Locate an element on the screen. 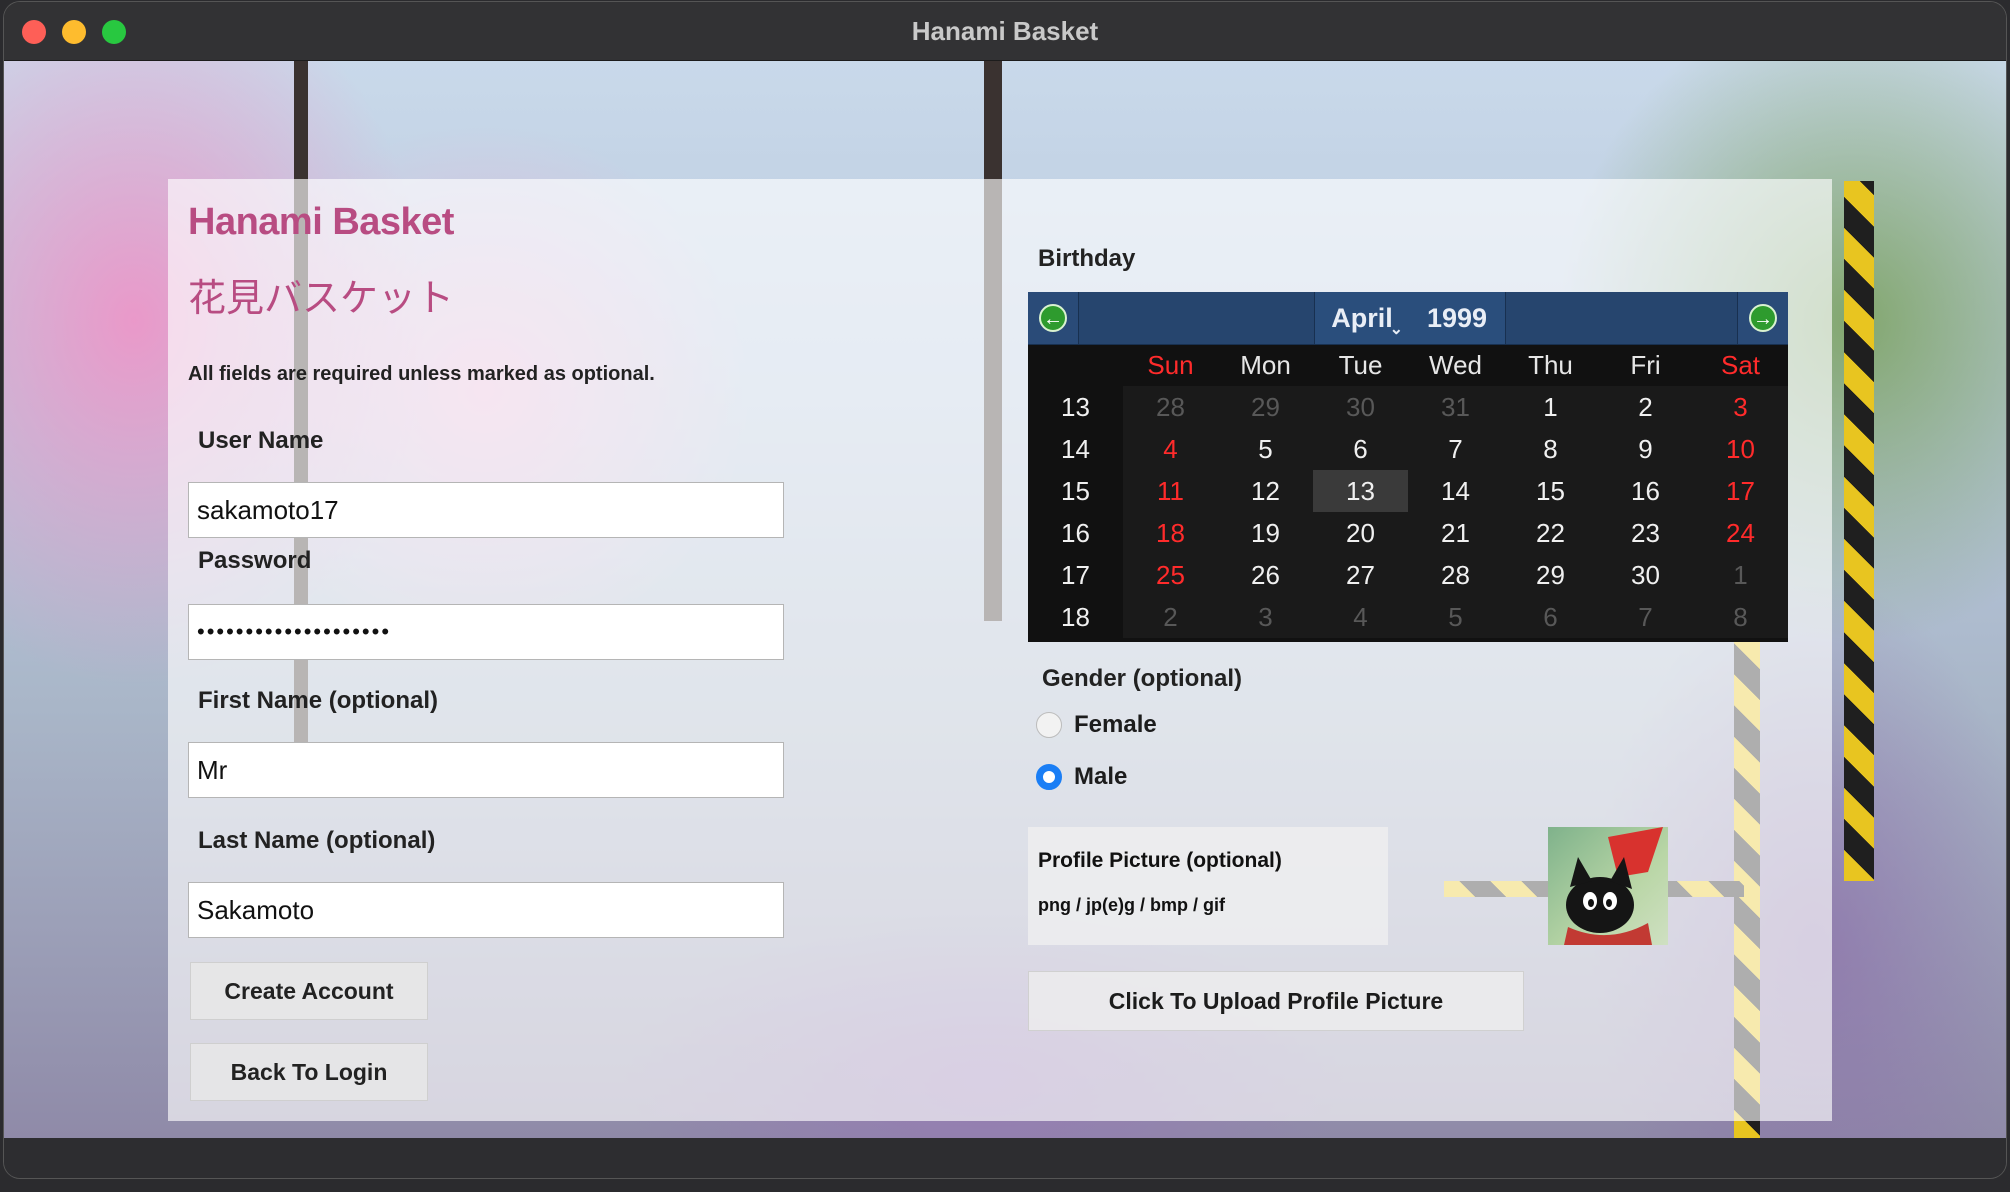 This screenshot has width=2010, height=1192. male-radio is located at coordinates (1049, 777).